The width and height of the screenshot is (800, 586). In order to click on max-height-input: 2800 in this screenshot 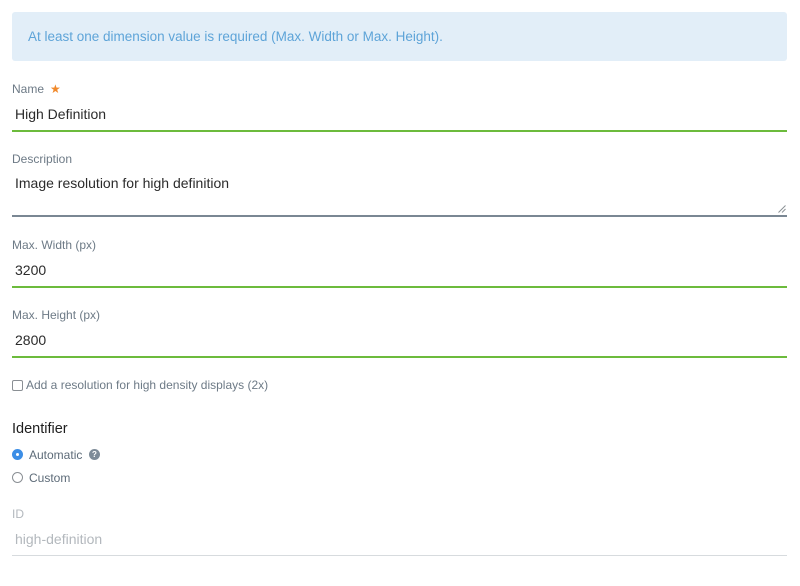, I will do `click(399, 342)`.